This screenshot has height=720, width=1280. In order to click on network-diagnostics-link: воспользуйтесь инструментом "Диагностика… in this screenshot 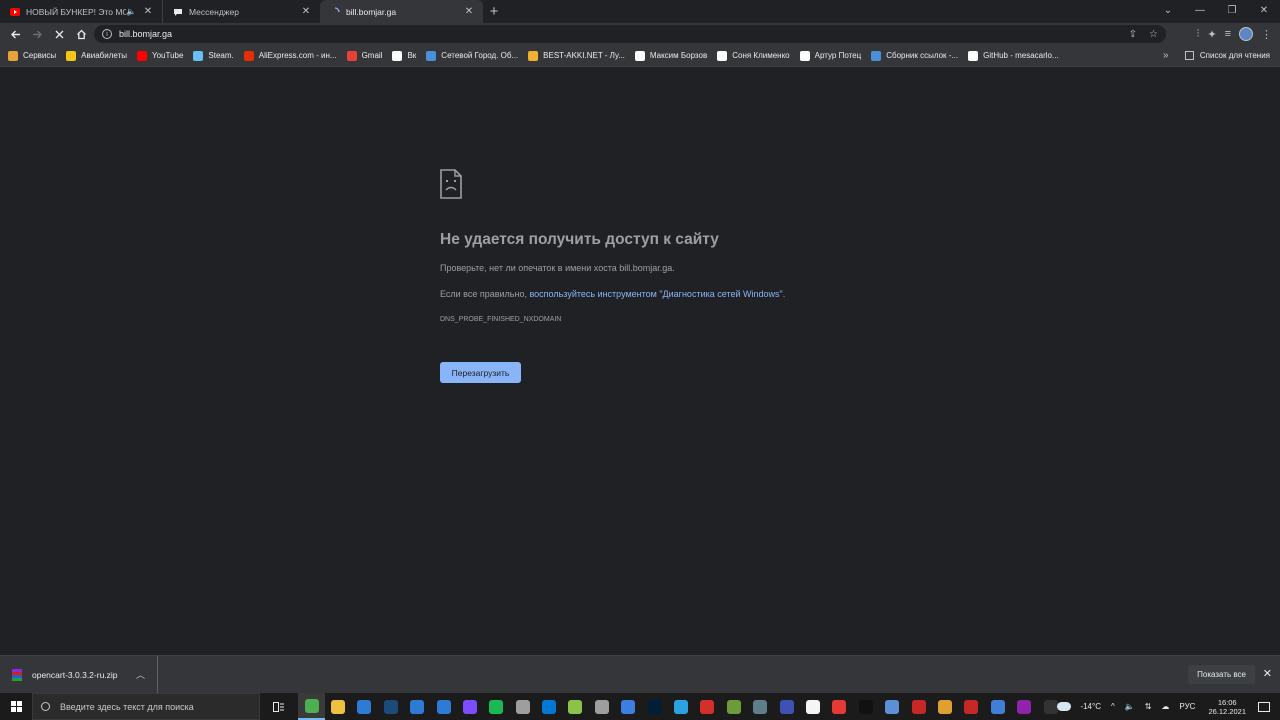, I will do `click(655, 294)`.